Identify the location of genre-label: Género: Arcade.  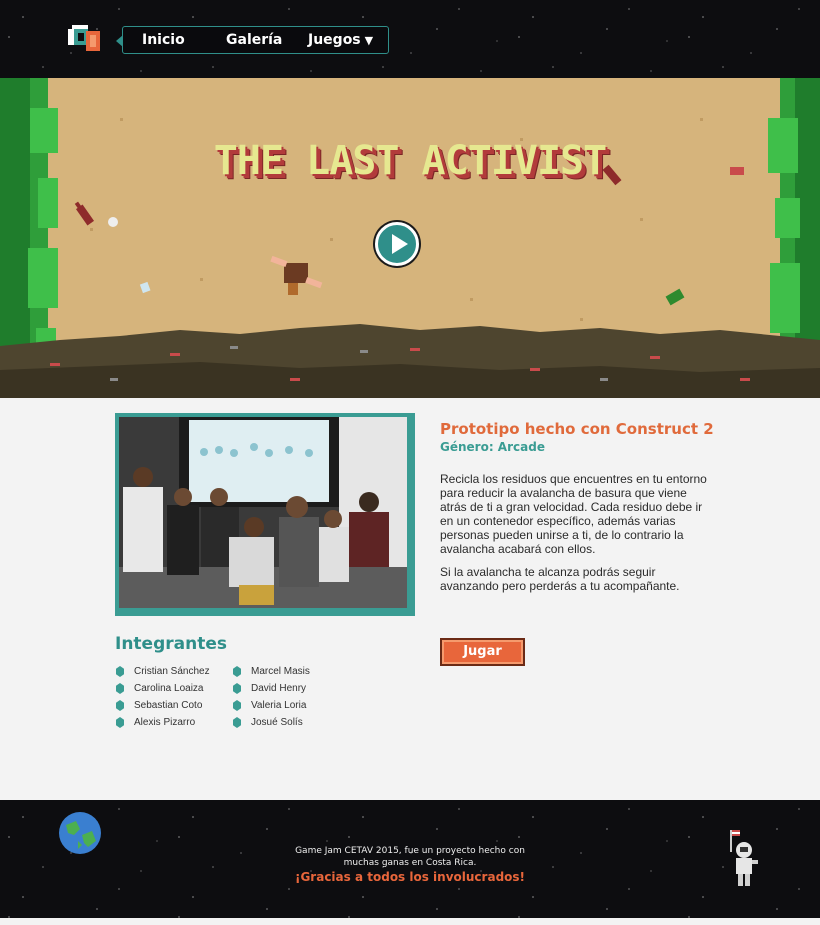
(492, 447).